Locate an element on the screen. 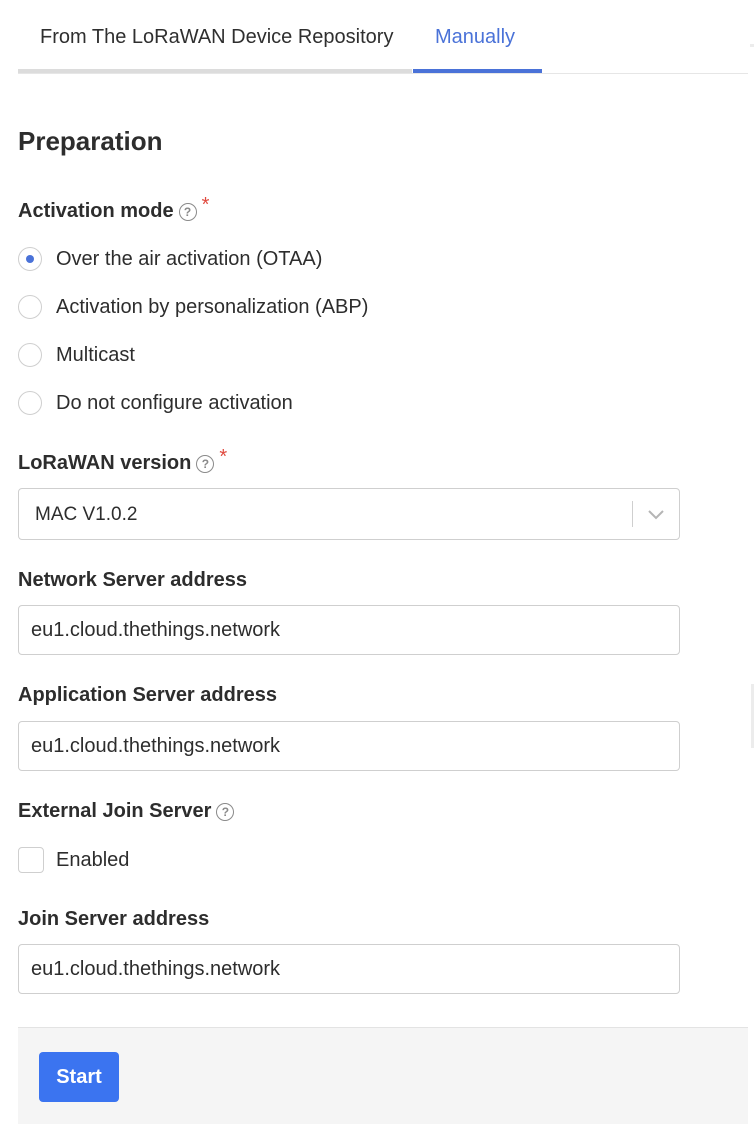  external-join-server-label: External Join Server ? is located at coordinates (126, 811).